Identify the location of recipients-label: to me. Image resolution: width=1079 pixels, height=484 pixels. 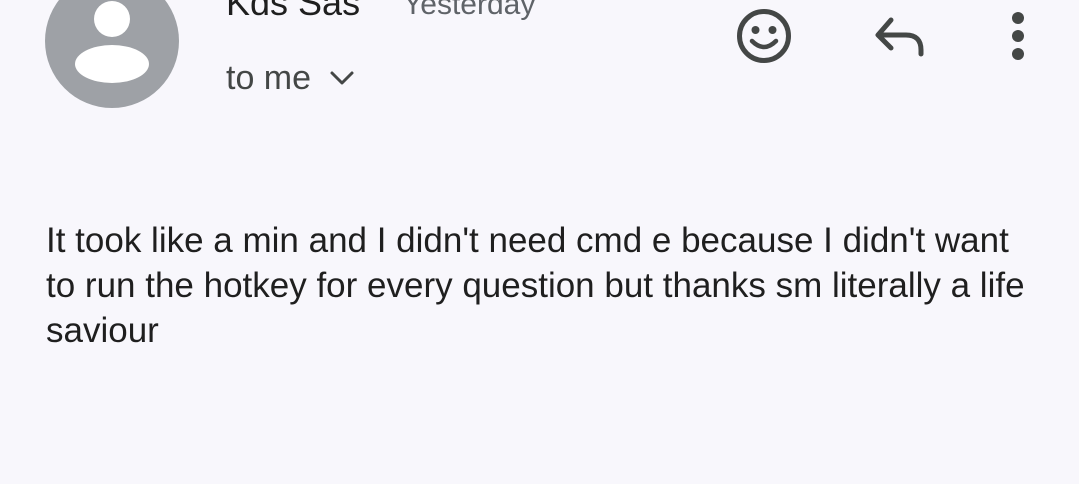
(269, 78).